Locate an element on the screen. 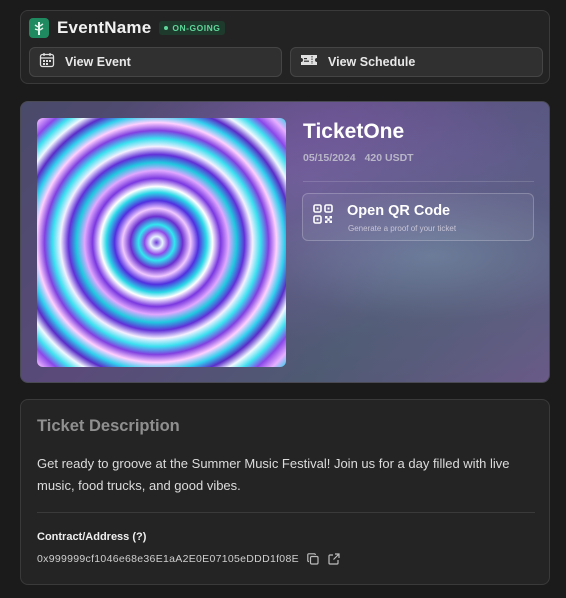 The image size is (566, 598). description-divider is located at coordinates (286, 512).